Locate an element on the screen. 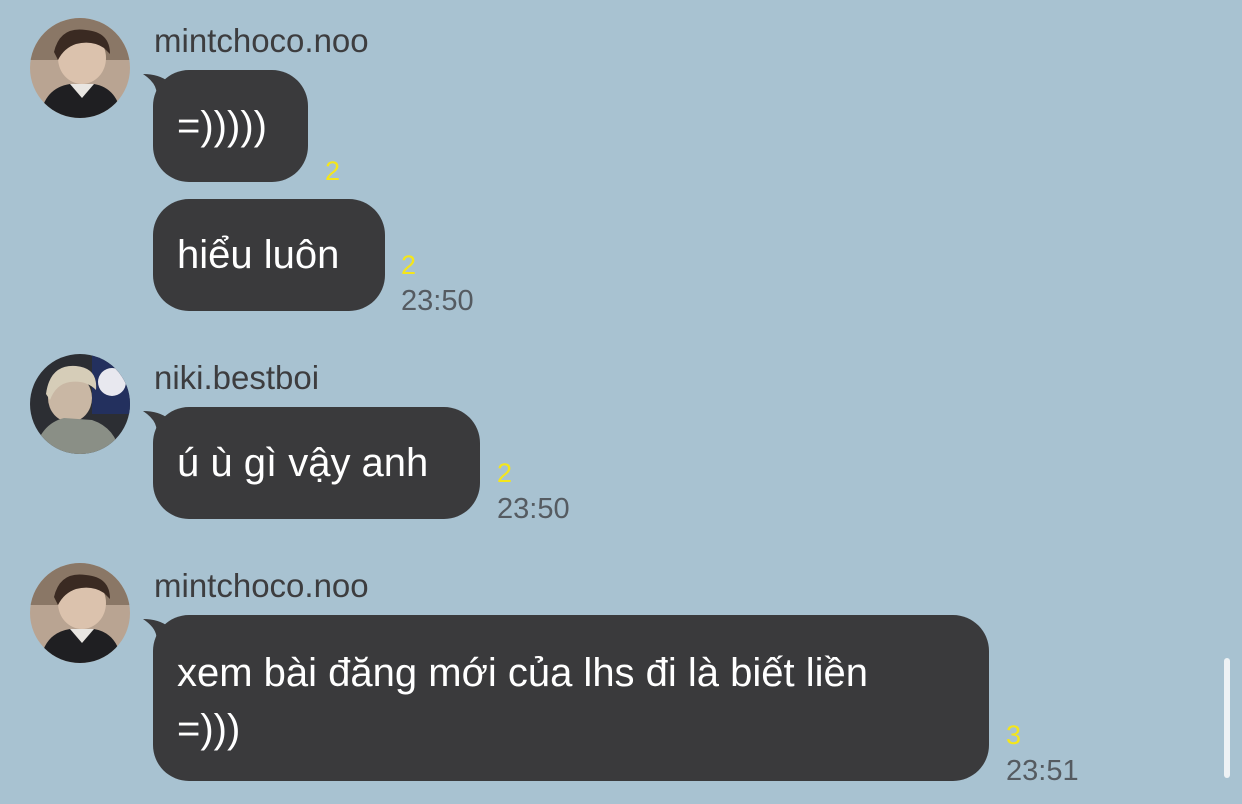 The height and width of the screenshot is (804, 1242). message-bubble: =))))) is located at coordinates (230, 126).